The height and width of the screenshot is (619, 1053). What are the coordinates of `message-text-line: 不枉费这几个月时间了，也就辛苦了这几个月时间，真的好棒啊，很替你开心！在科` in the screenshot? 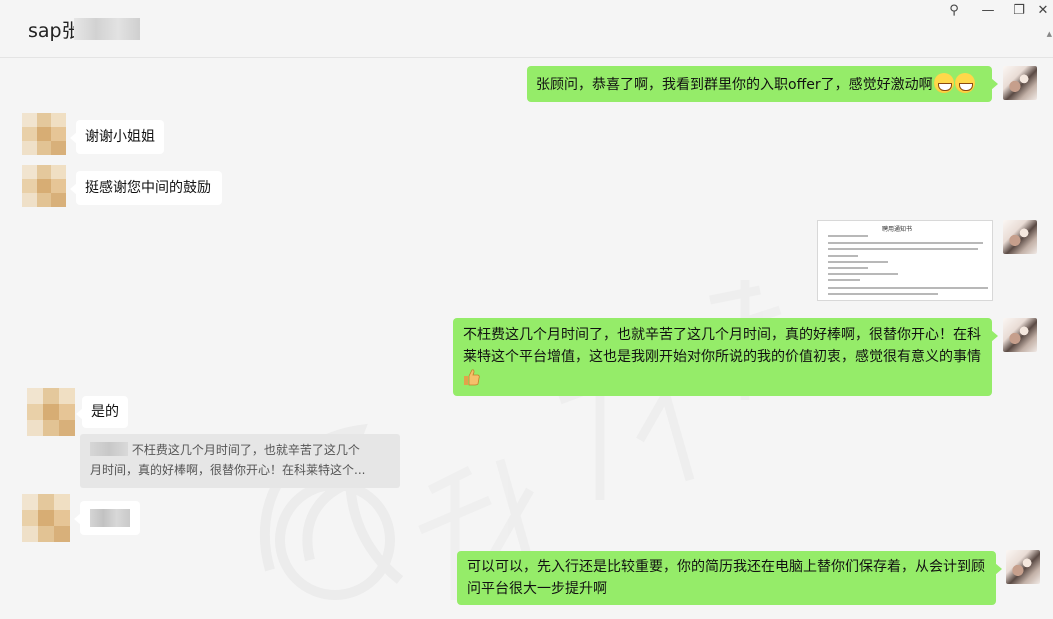 It's located at (722, 335).